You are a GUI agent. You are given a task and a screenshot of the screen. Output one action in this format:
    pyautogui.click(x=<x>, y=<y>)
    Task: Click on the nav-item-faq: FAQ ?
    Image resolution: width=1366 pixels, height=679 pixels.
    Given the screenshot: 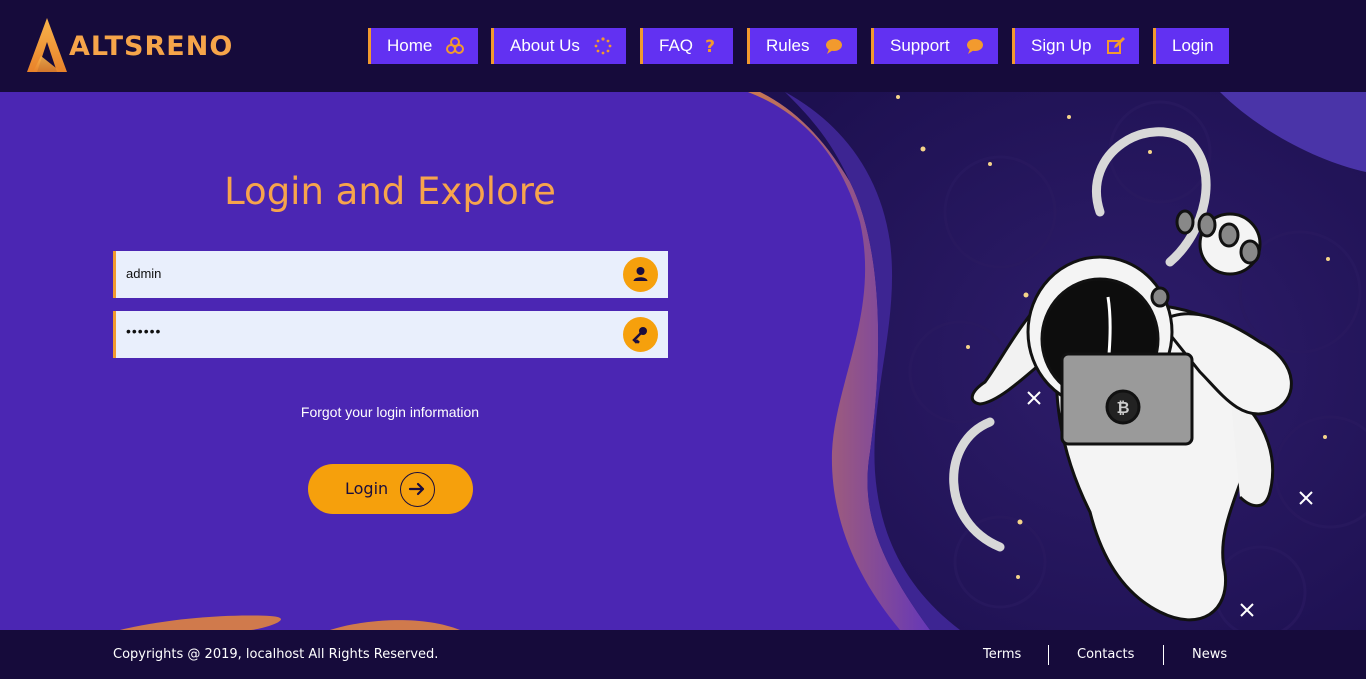 What is the action you would take?
    pyautogui.click(x=686, y=46)
    